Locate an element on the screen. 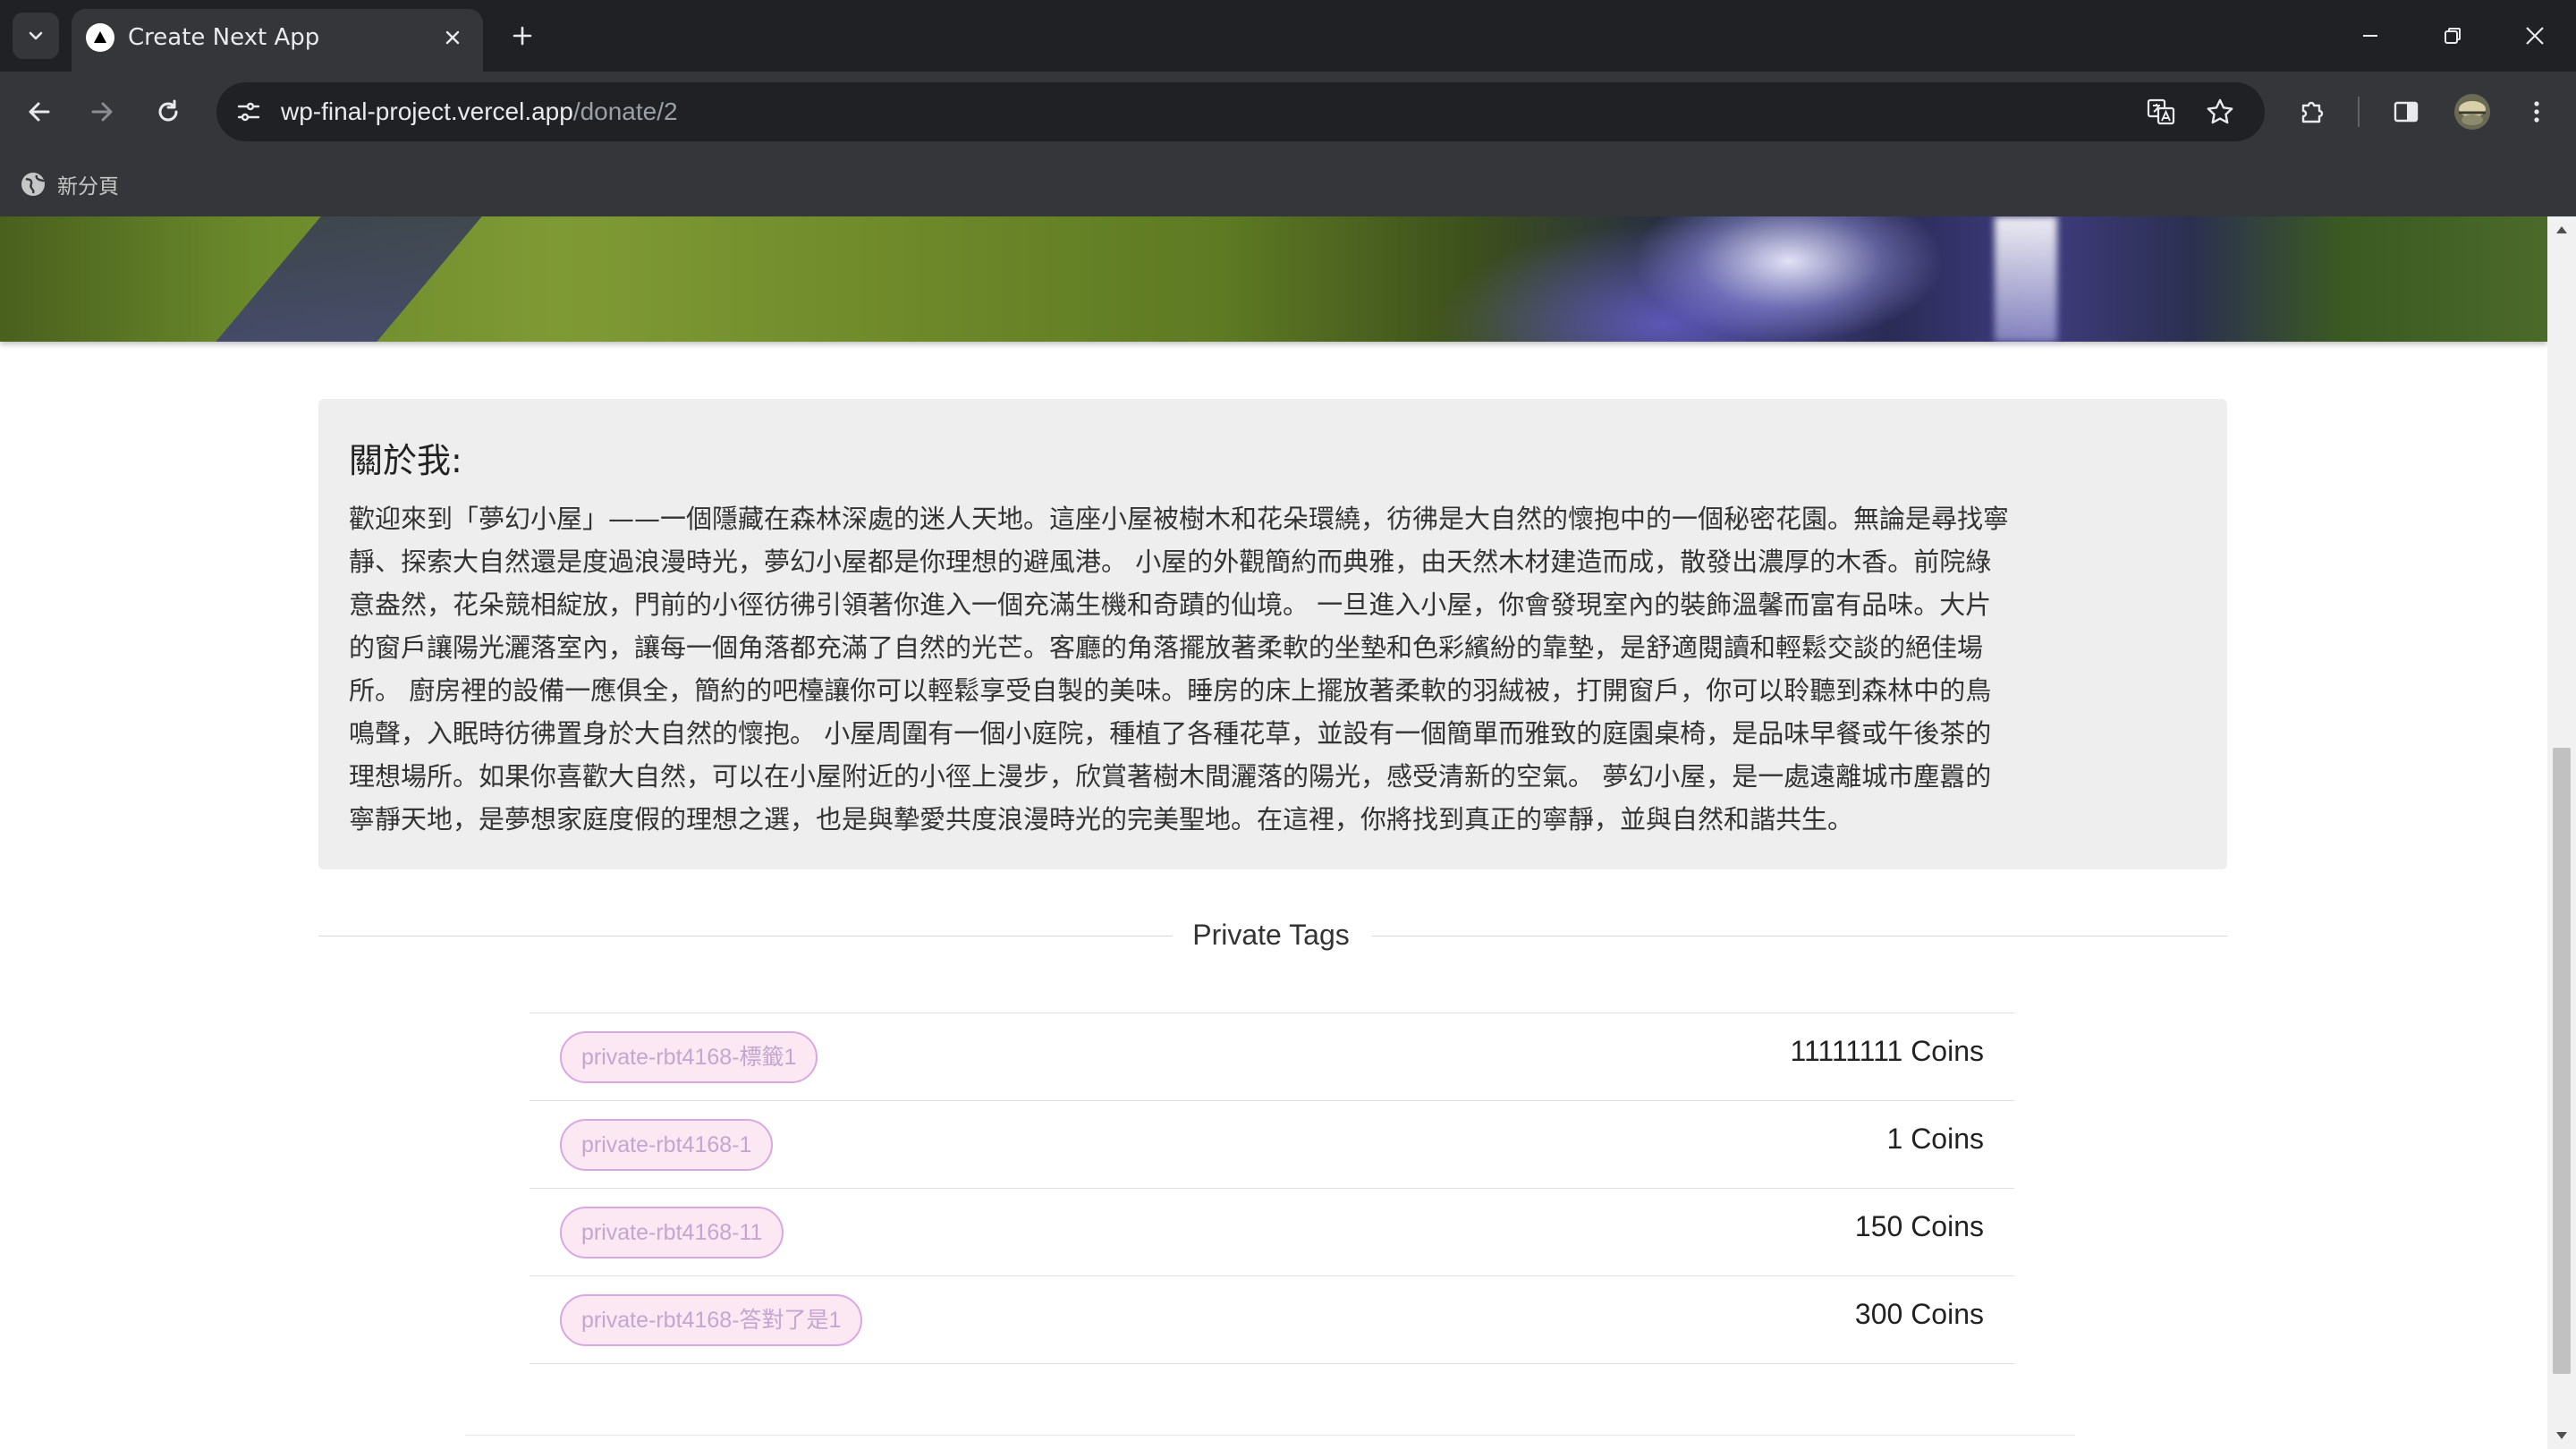  caret-down-icon is located at coordinates (2561, 1435).